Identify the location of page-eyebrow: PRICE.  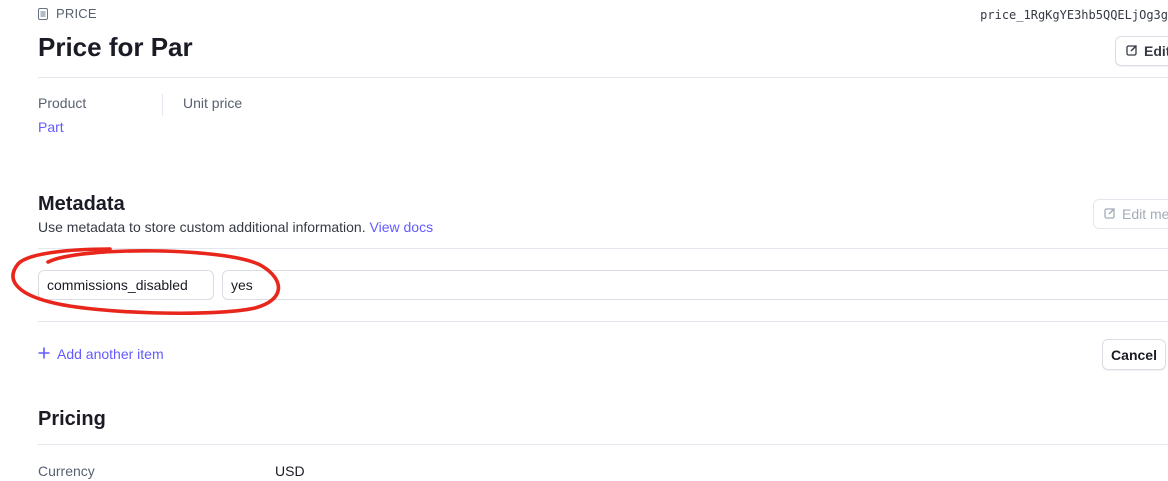
(67, 13).